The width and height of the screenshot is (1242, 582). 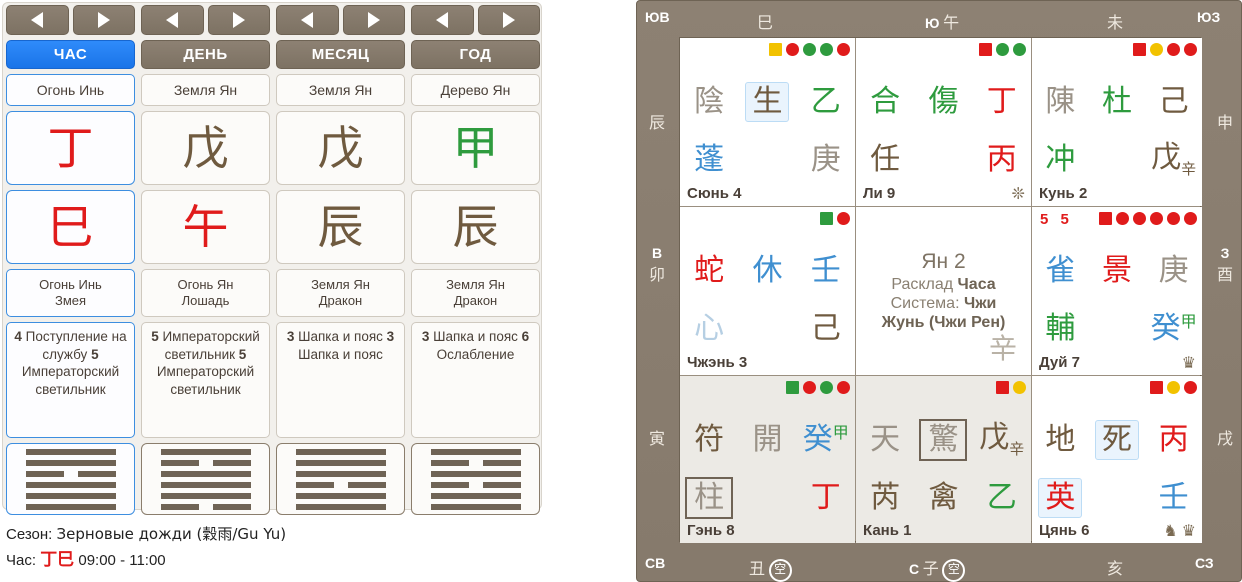 I want to click on cell-icons: ❊, so click(x=1018, y=195).